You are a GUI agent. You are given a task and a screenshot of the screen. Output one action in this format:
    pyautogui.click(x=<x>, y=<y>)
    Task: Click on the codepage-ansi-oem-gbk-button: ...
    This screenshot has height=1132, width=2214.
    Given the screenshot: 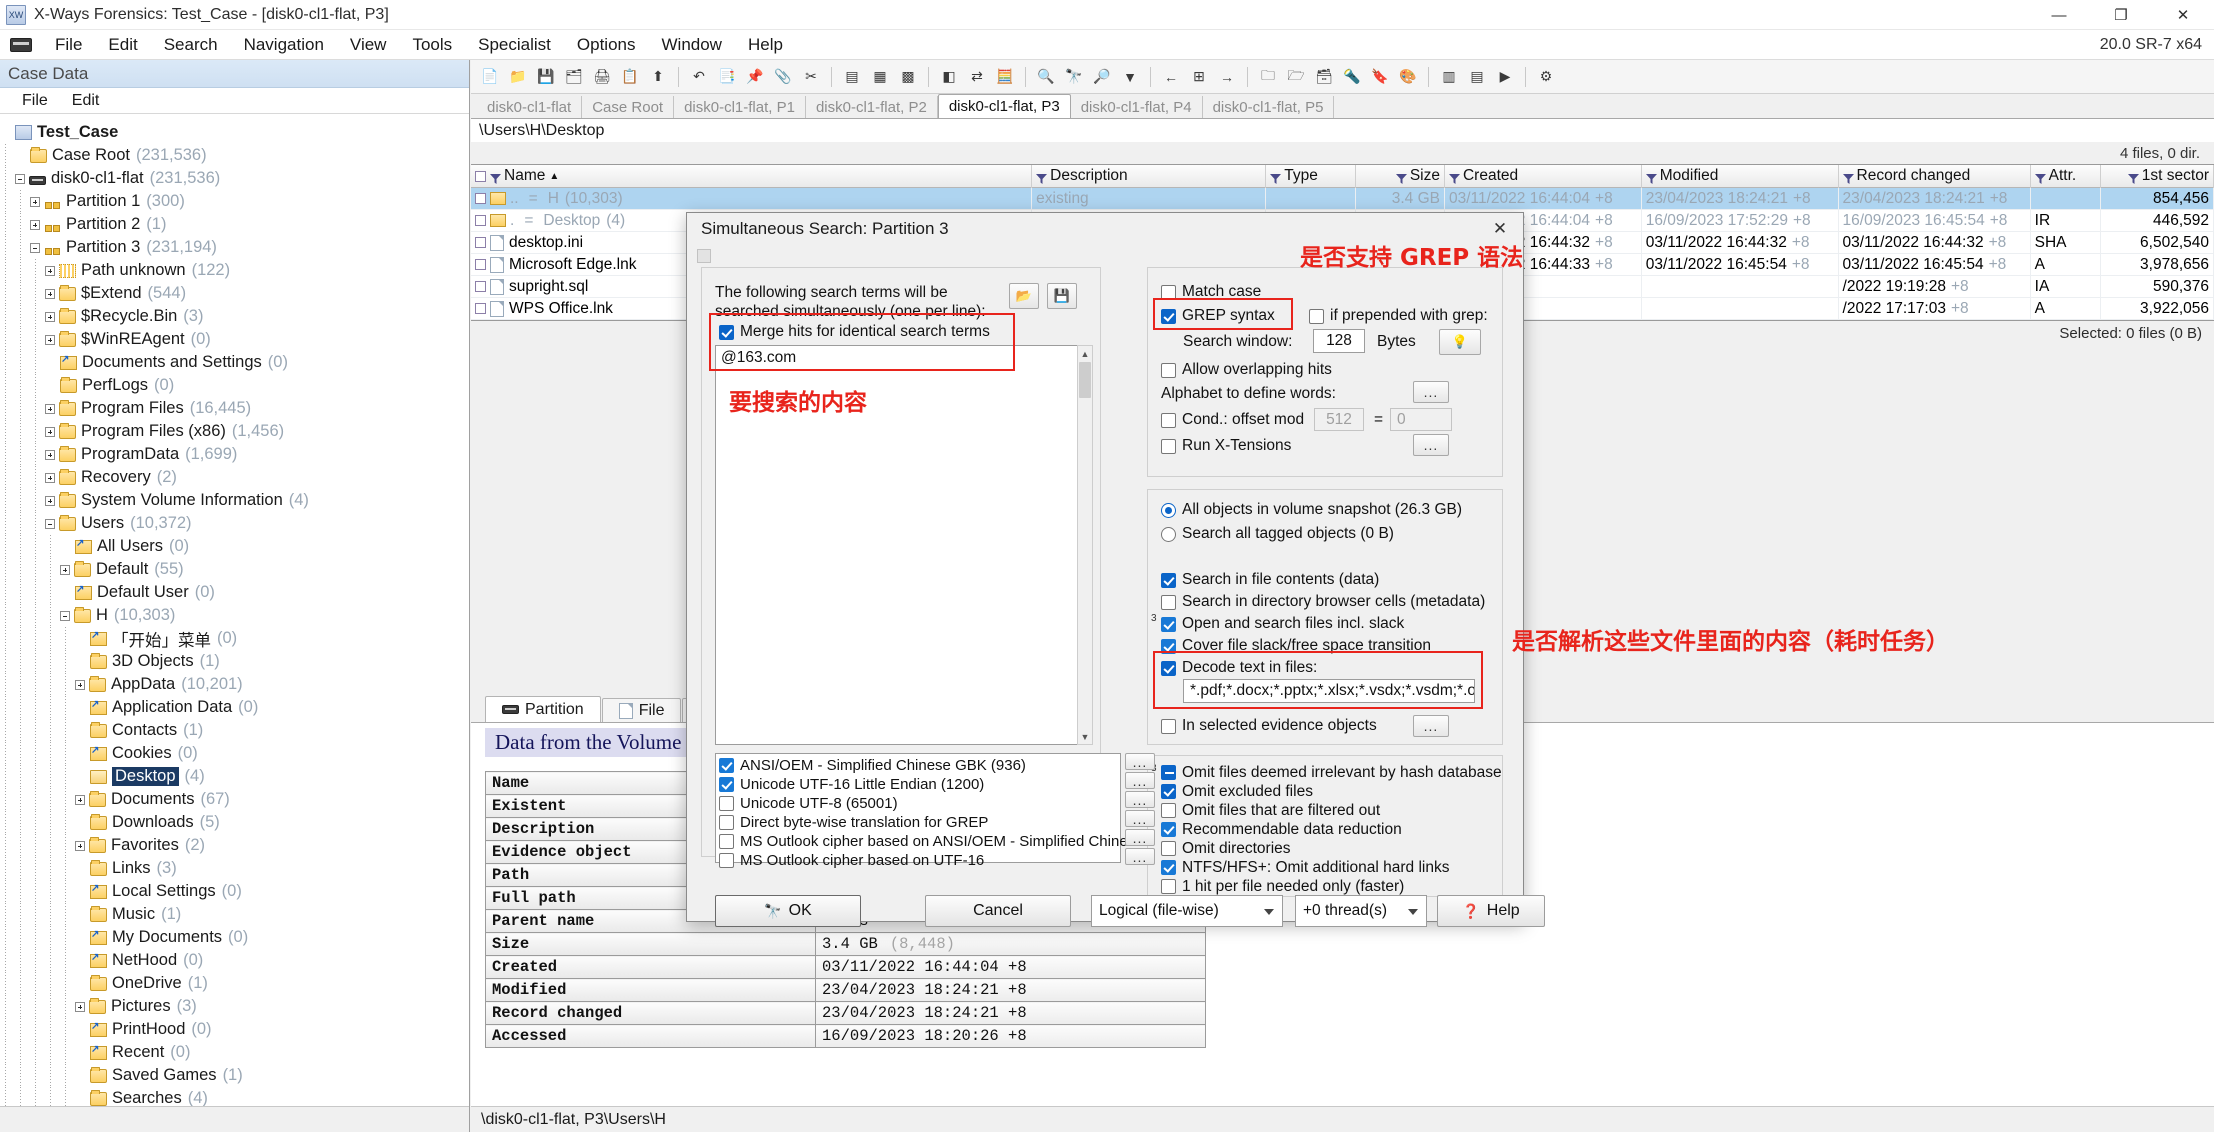 What is the action you would take?
    pyautogui.click(x=1140, y=761)
    